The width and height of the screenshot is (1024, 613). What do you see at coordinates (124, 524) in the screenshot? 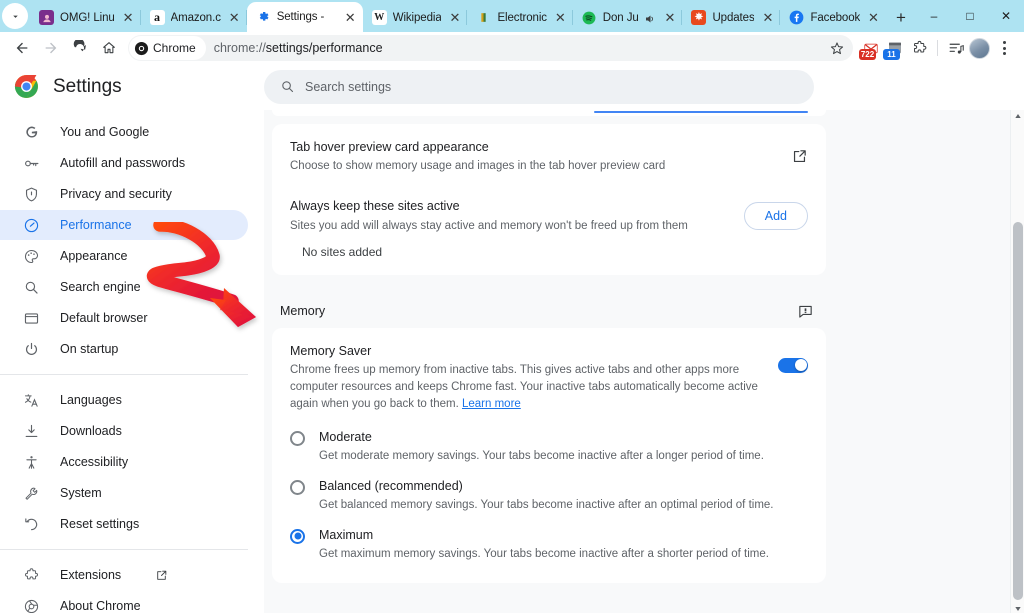
I see `sidebar-item-reset-settings: Reset settings` at bounding box center [124, 524].